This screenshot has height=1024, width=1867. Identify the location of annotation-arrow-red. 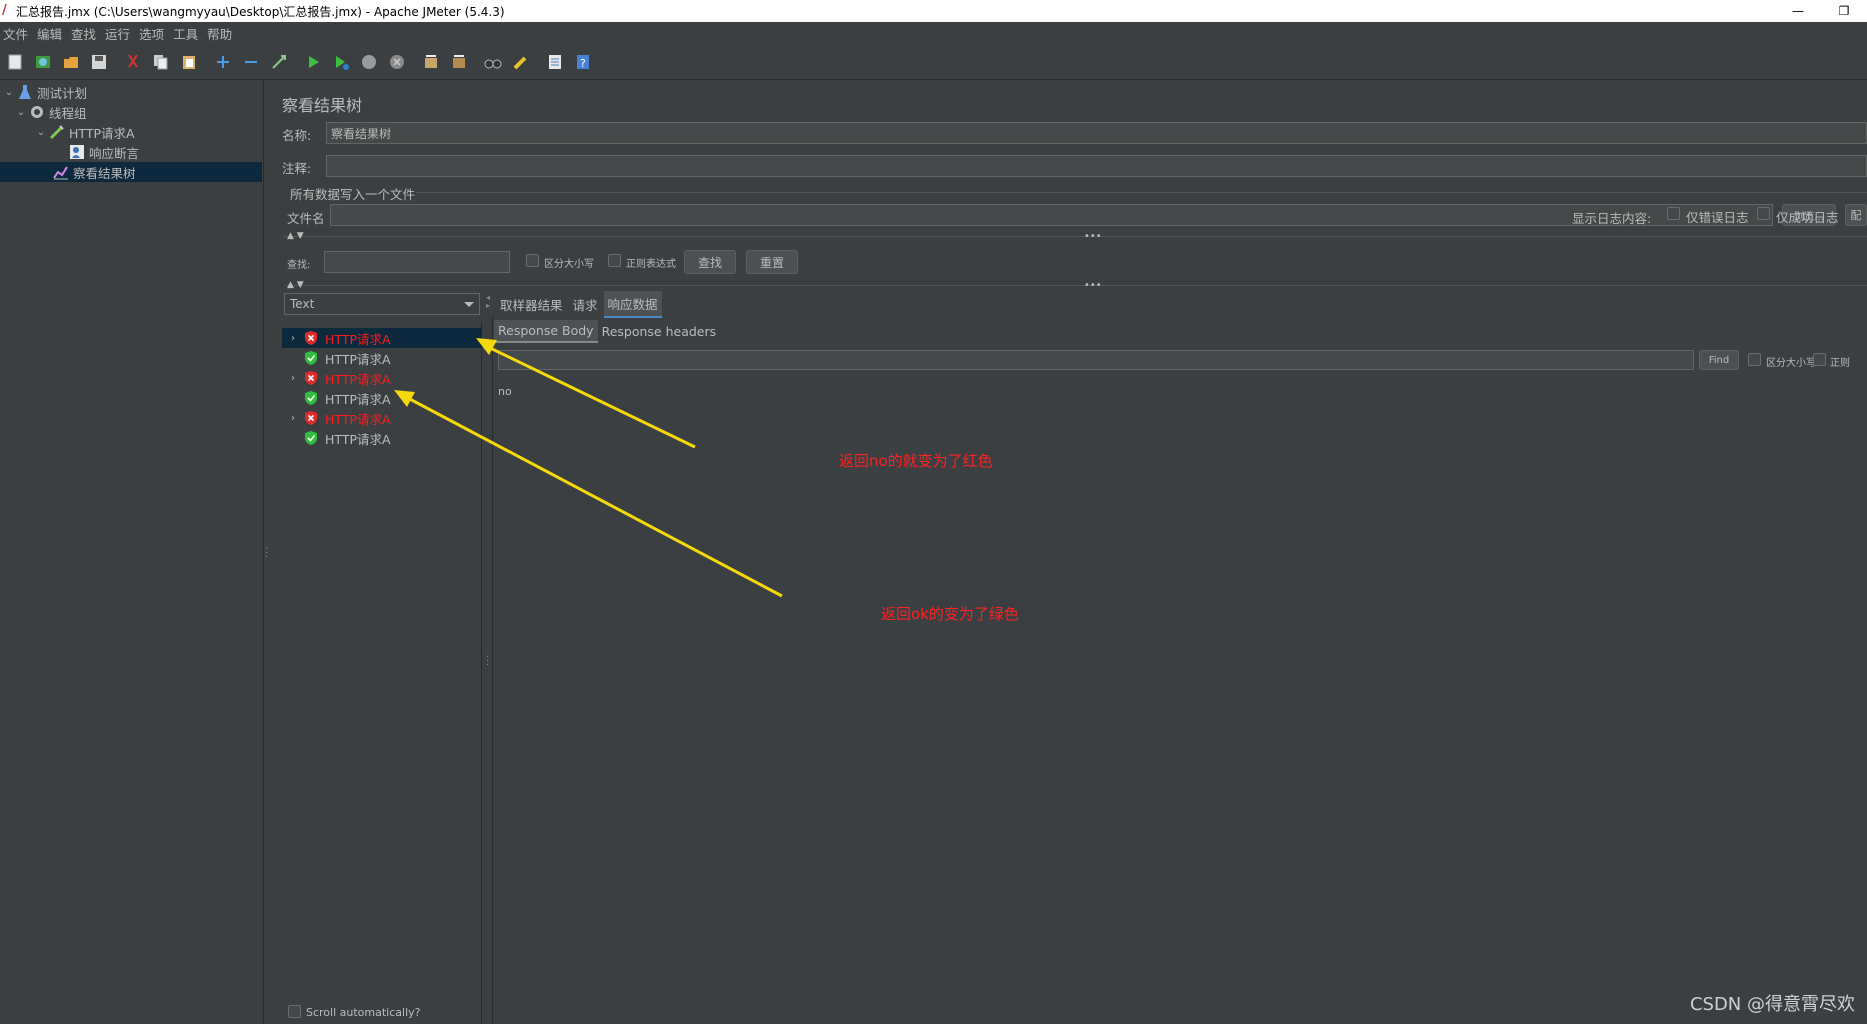
(590, 396).